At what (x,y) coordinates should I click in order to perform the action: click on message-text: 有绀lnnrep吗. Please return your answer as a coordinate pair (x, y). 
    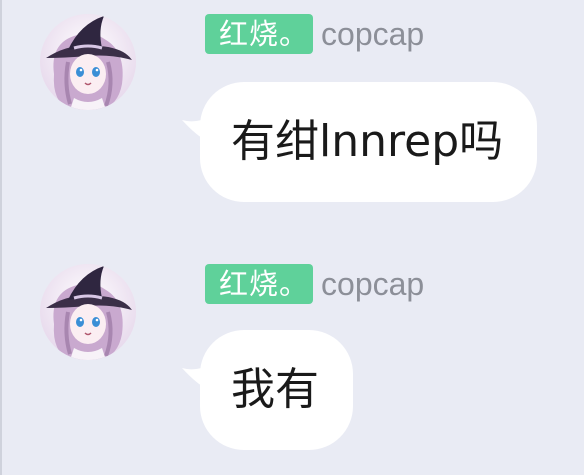
    Looking at the image, I should click on (367, 141).